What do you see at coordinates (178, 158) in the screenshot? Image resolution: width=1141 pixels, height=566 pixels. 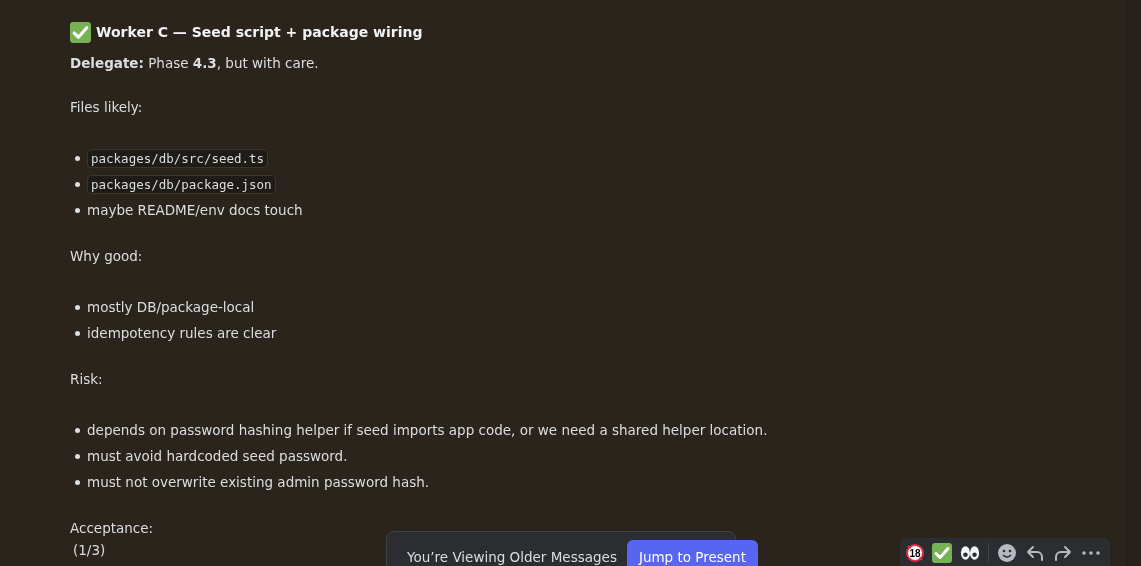 I see `inline-code: packages/db/src/seed.ts` at bounding box center [178, 158].